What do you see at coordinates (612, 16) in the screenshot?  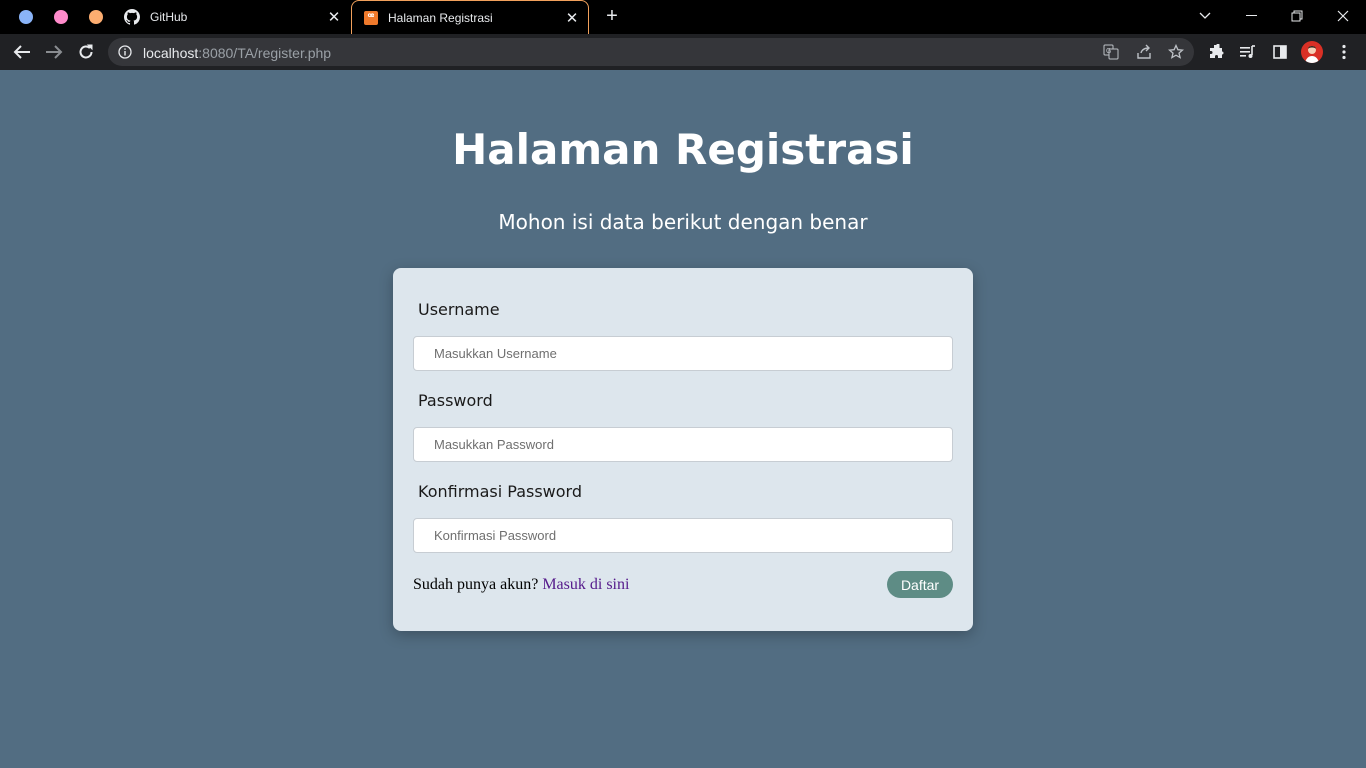 I see `new-tab-plus-icon: +` at bounding box center [612, 16].